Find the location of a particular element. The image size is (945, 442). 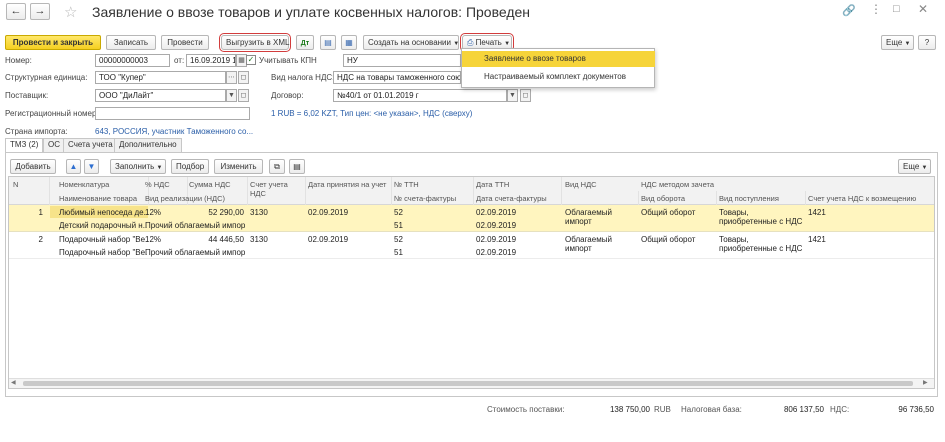

copy-button: ⧉ is located at coordinates (277, 166).